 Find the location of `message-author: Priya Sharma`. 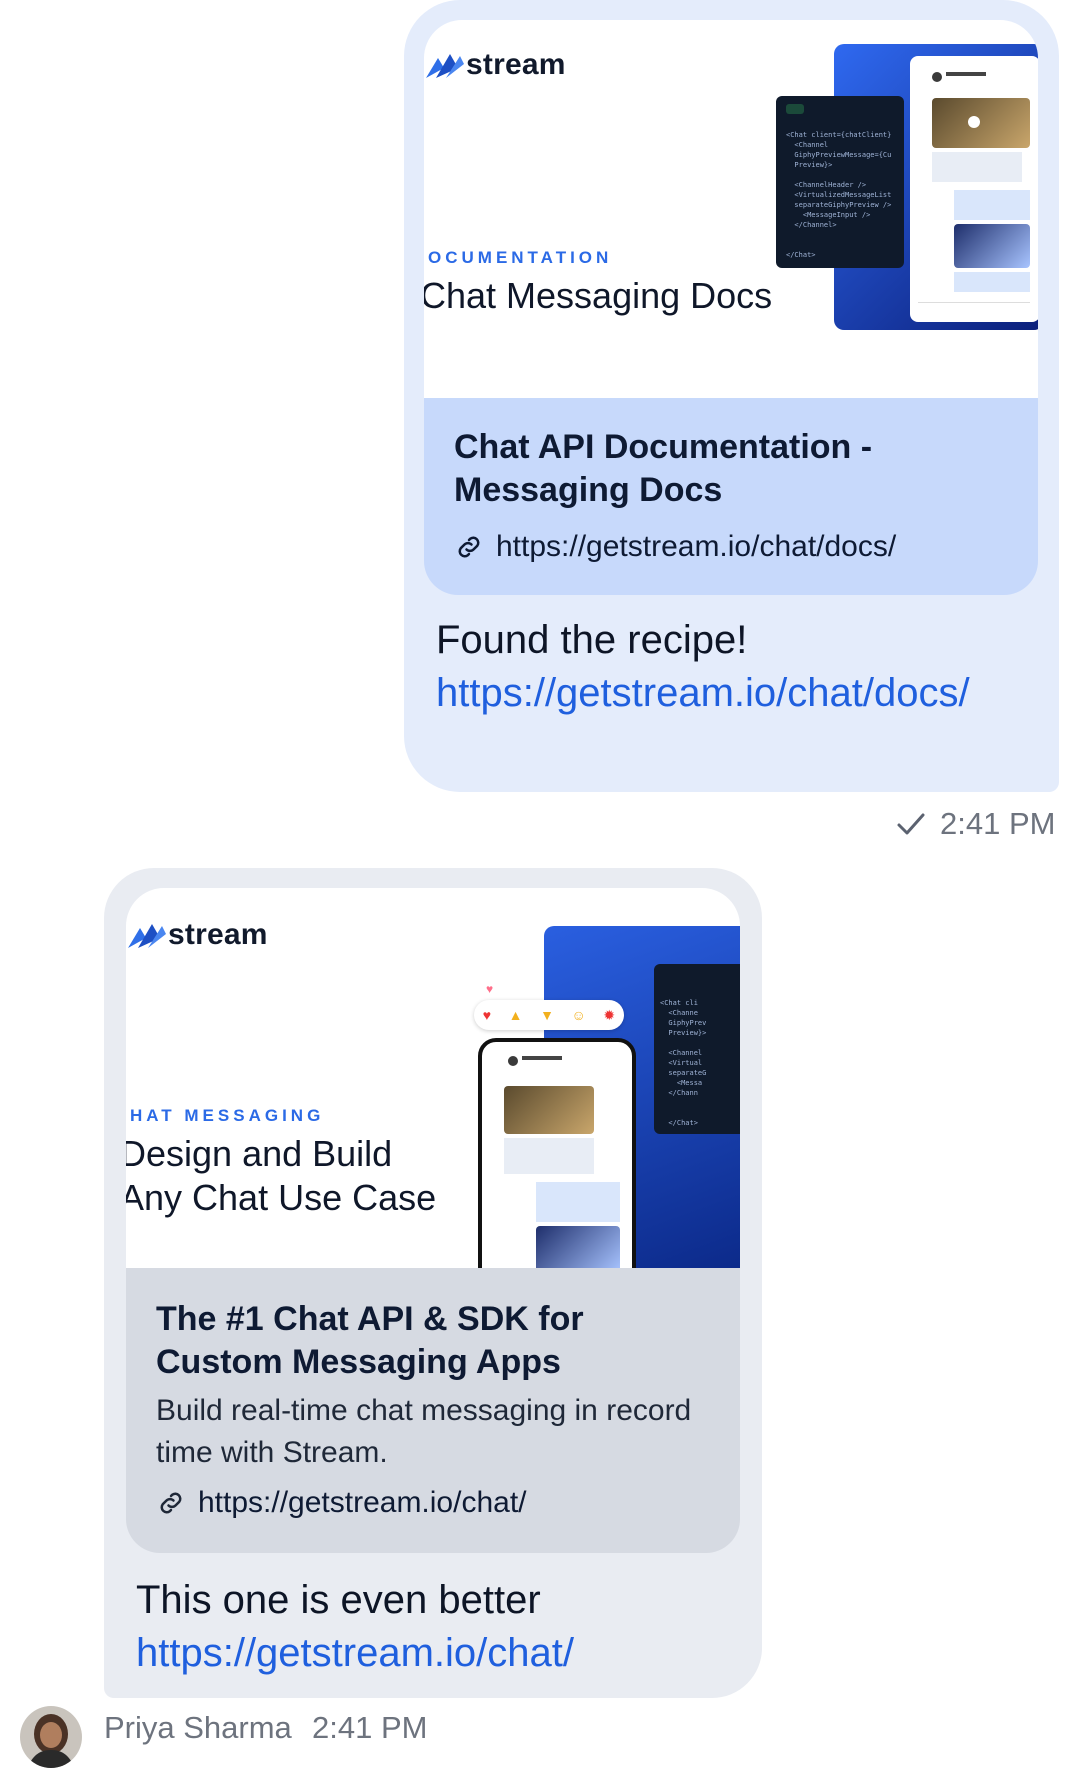

message-author: Priya Sharma is located at coordinates (198, 1727).